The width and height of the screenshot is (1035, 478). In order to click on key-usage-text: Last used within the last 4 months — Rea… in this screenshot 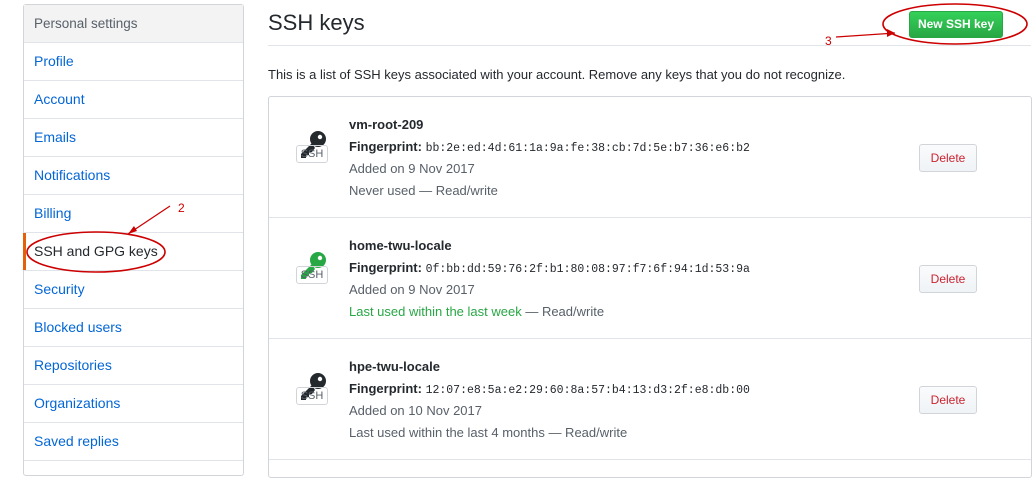, I will do `click(488, 432)`.